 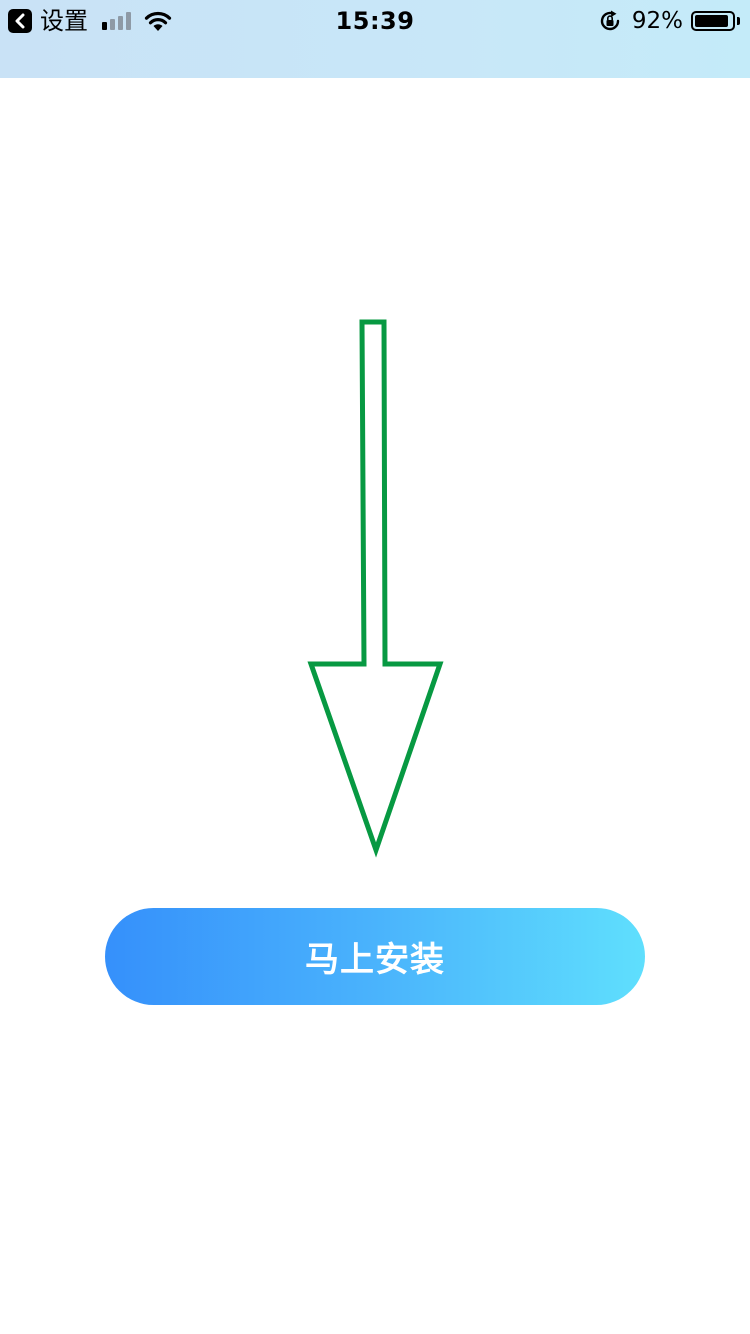 What do you see at coordinates (376, 588) in the screenshot?
I see `down-arrow-icon` at bounding box center [376, 588].